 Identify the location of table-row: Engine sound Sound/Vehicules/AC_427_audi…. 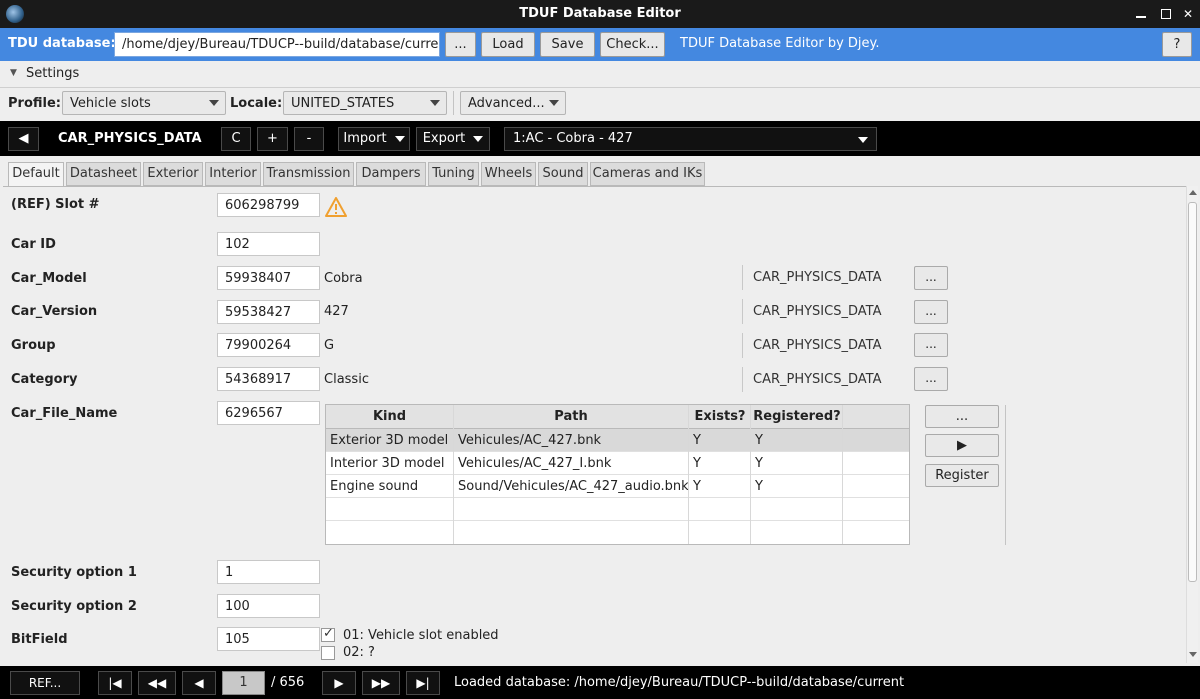
(617, 486).